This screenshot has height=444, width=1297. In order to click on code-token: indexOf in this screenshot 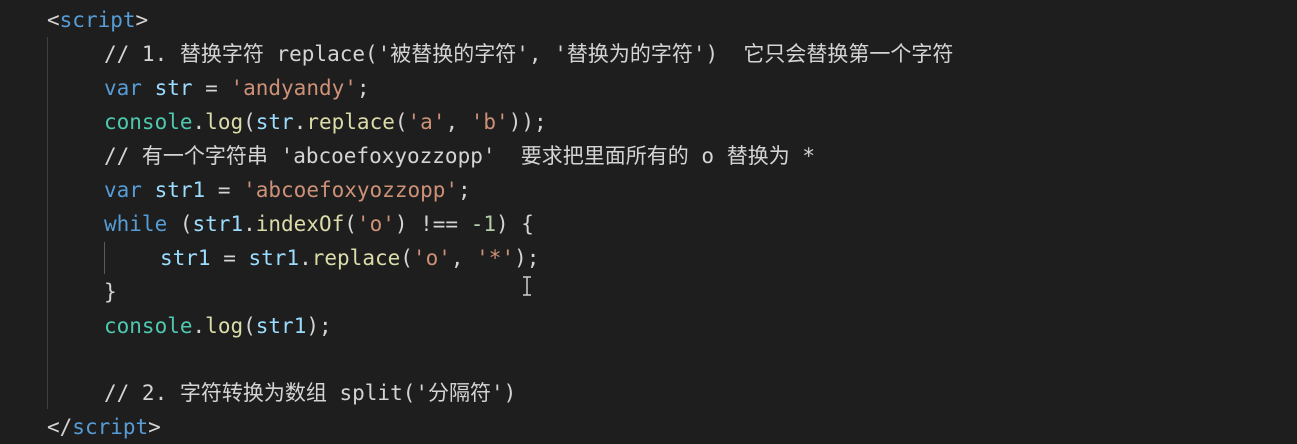, I will do `click(300, 224)`.